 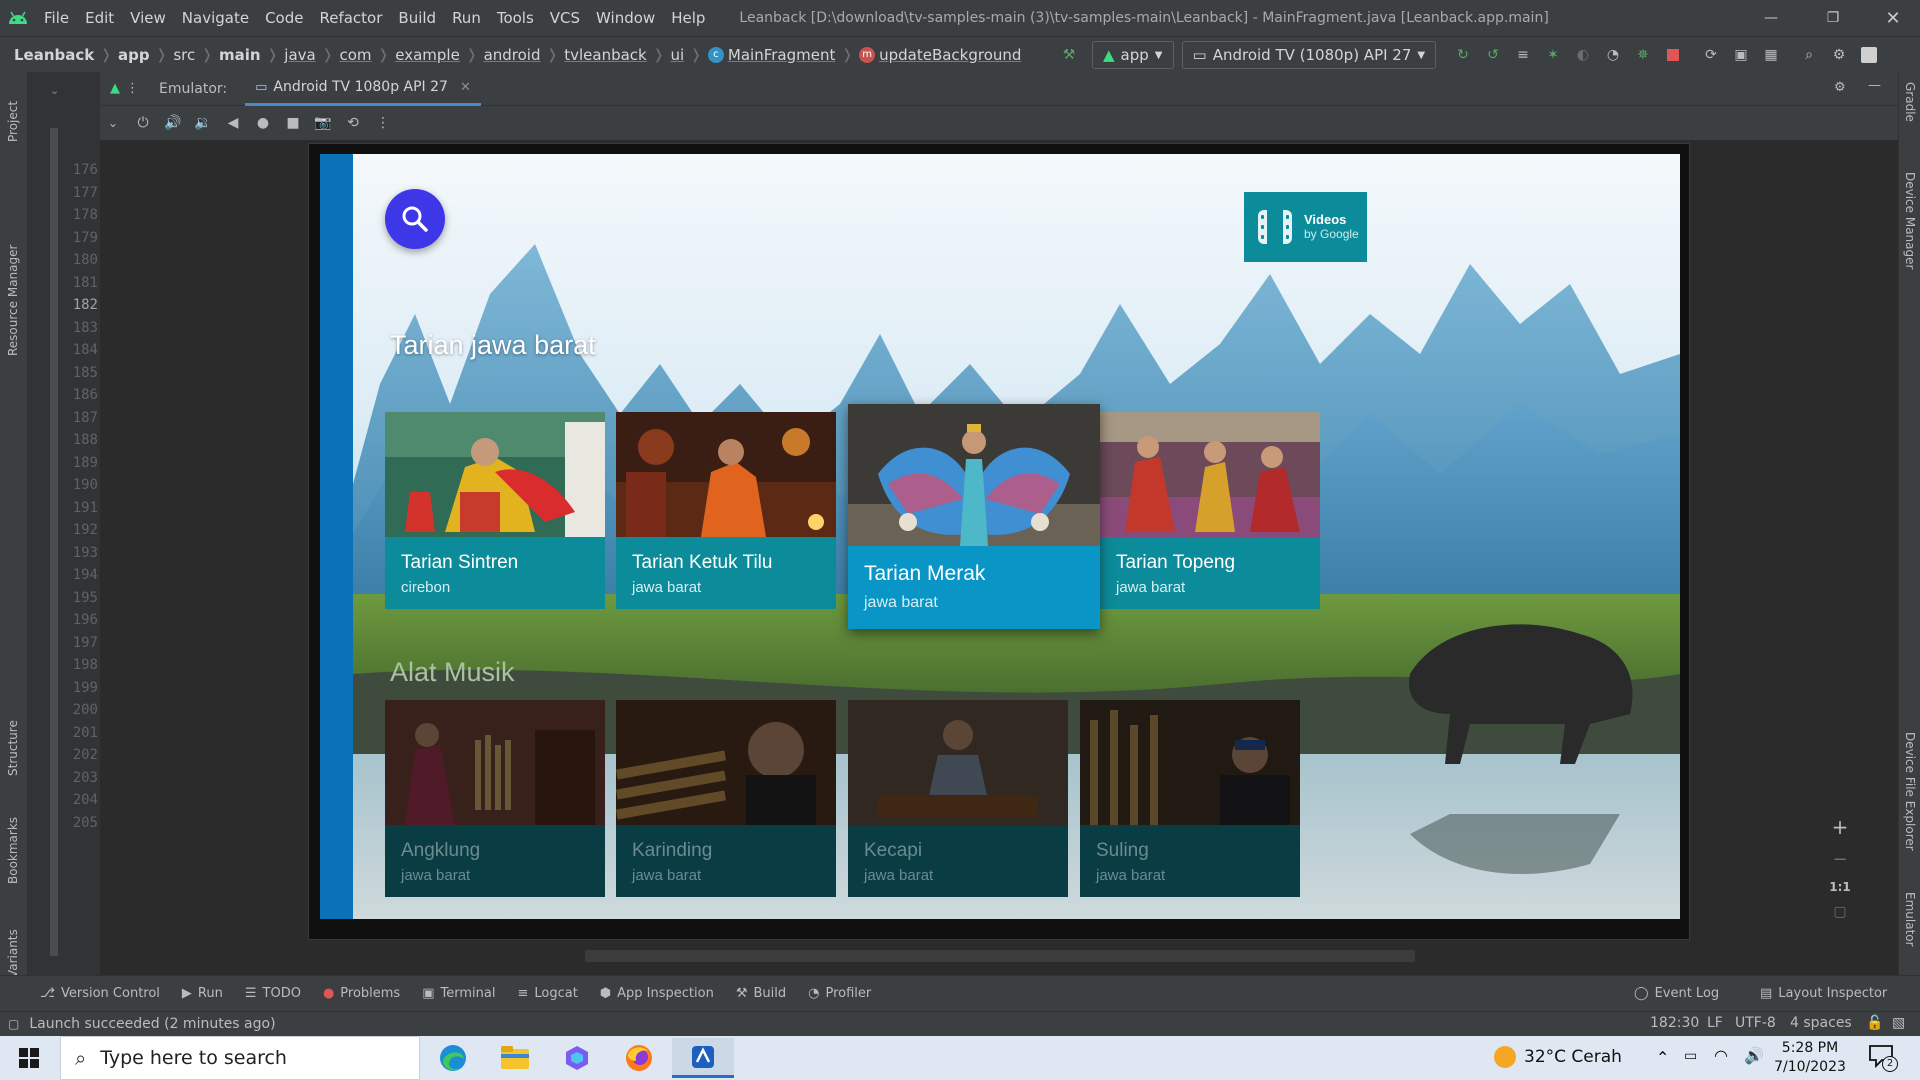 What do you see at coordinates (1463, 55) in the screenshot?
I see `apply-changes-icon: ↻` at bounding box center [1463, 55].